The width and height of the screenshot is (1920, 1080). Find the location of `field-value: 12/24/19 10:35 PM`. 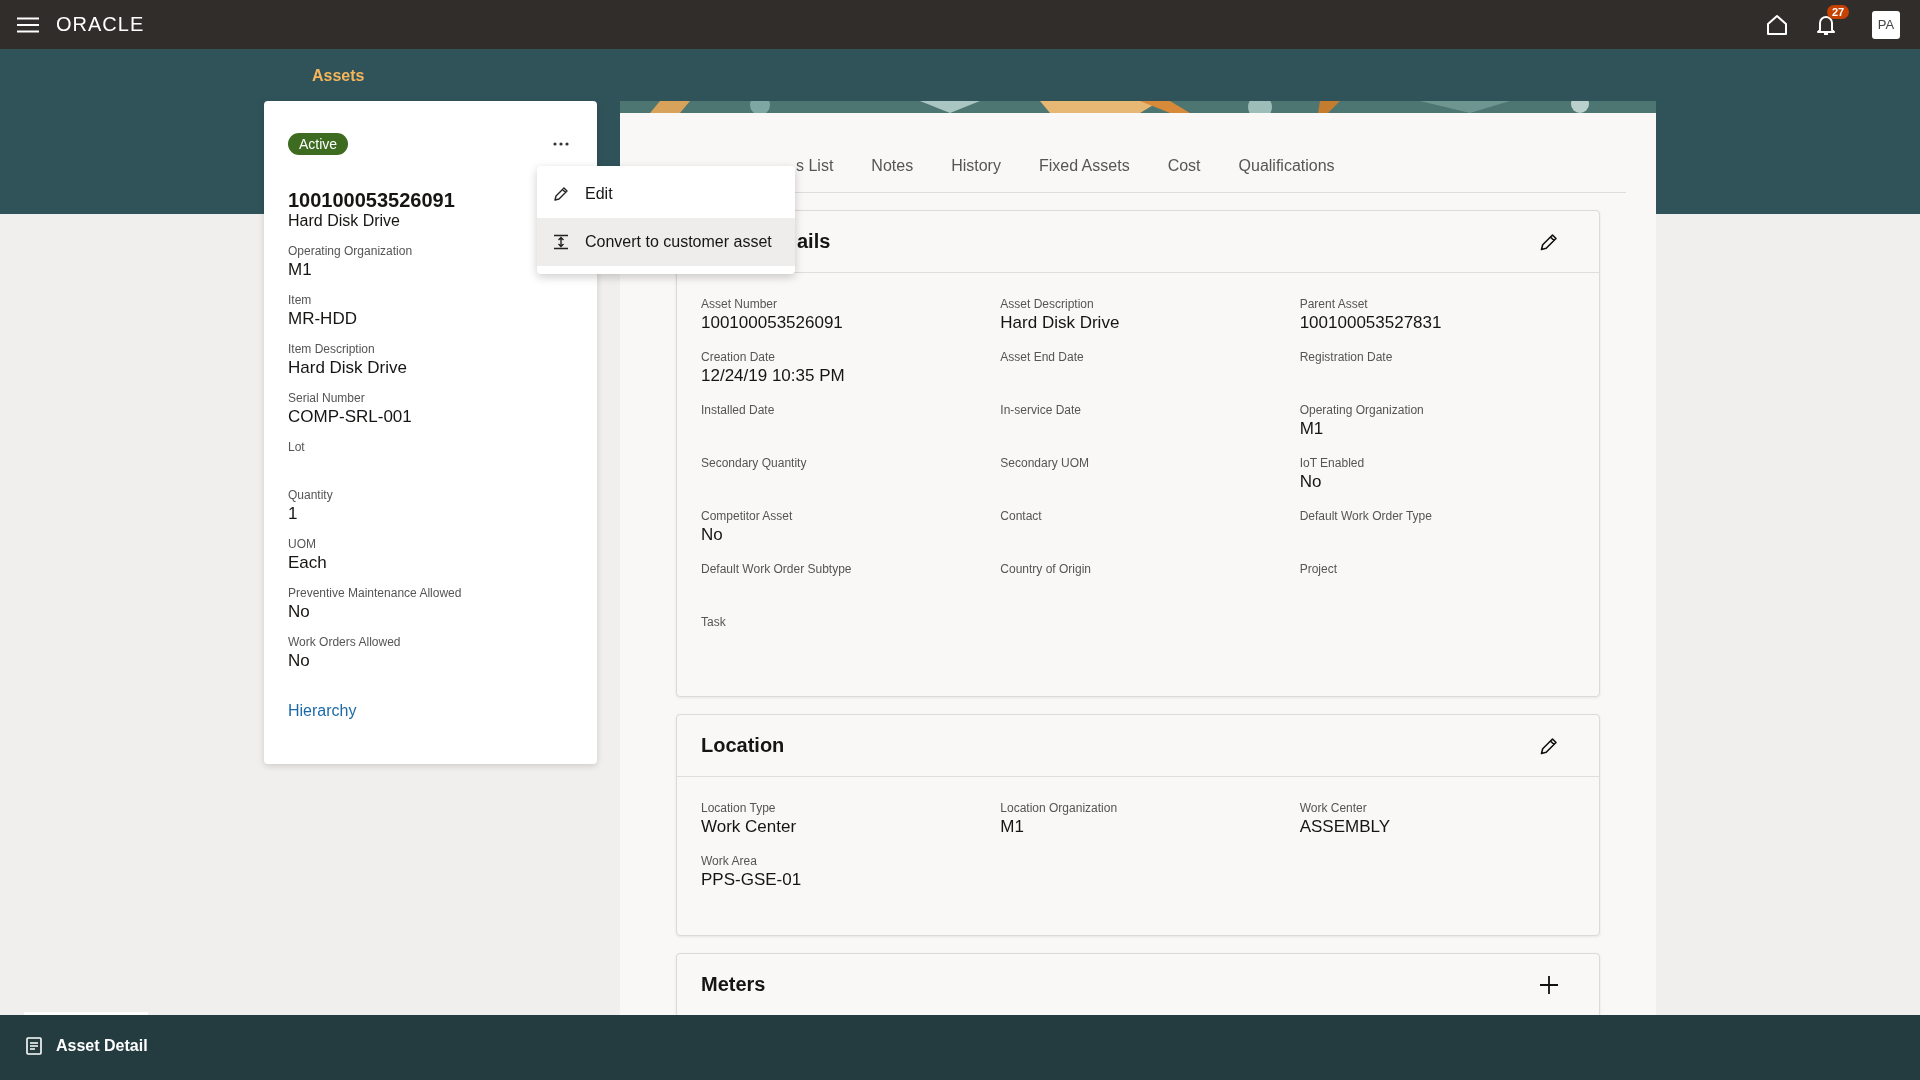

field-value: 12/24/19 10:35 PM is located at coordinates (773, 376).